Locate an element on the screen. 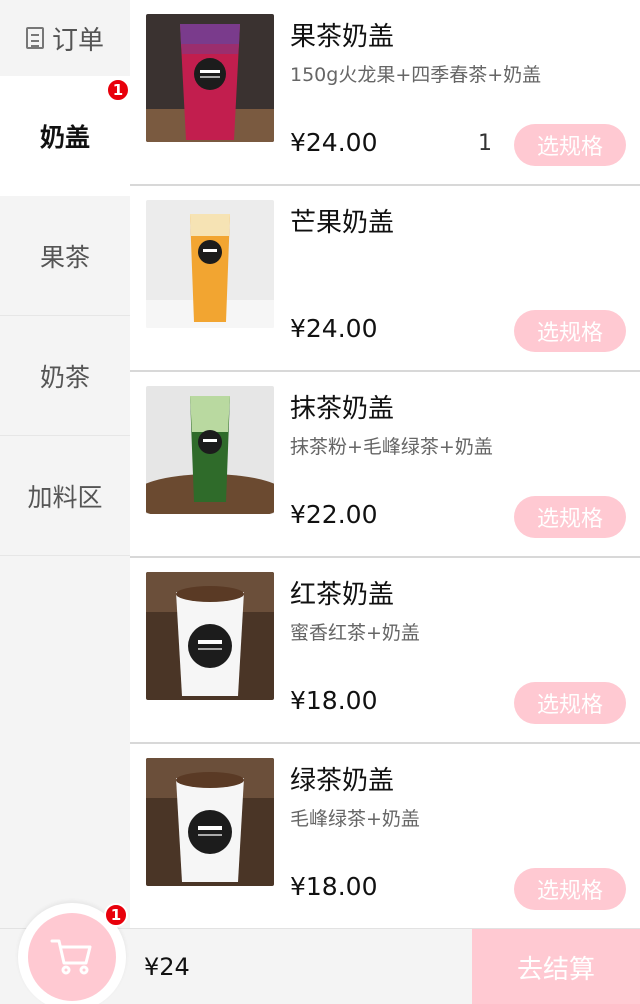 The height and width of the screenshot is (1004, 640). sidebar-item-naigai: 奶盖 1 is located at coordinates (65, 136).